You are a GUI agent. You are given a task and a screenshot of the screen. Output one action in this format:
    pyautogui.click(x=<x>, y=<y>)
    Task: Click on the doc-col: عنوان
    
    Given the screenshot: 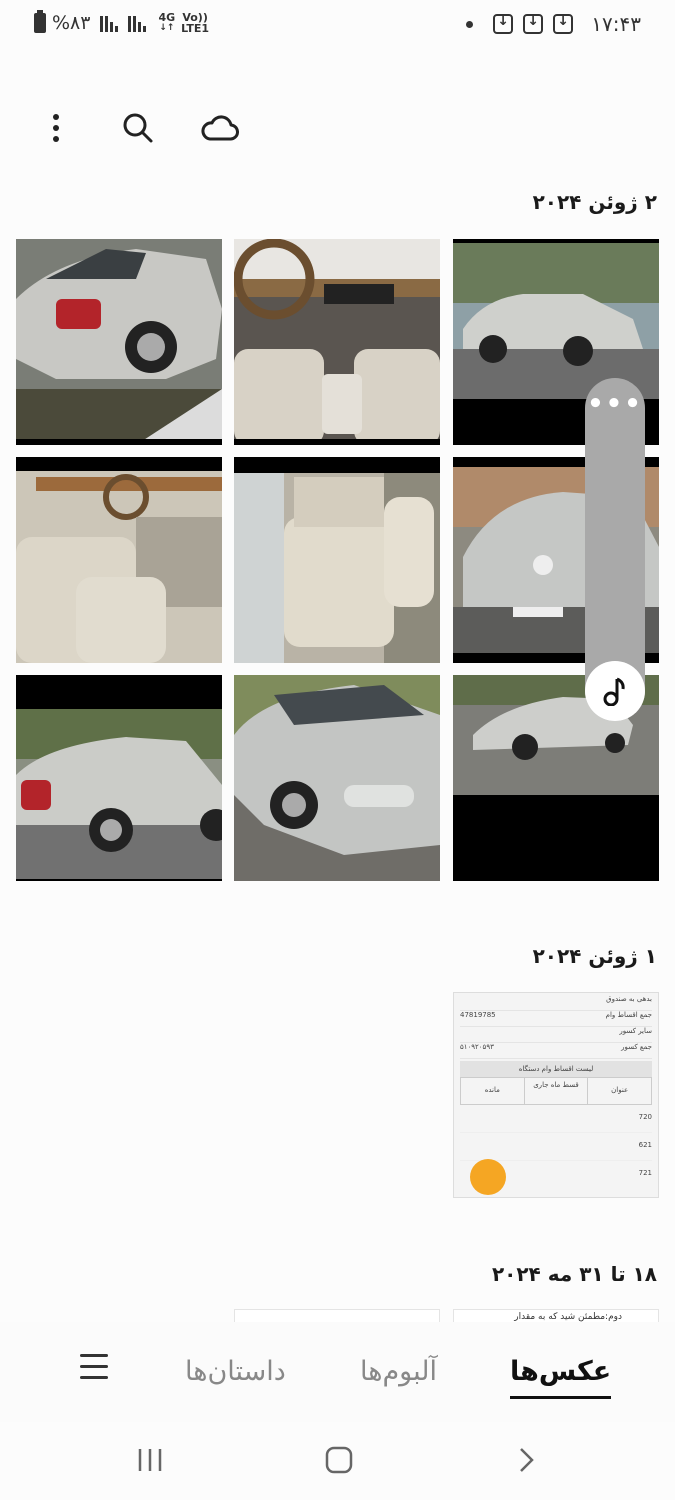 What is the action you would take?
    pyautogui.click(x=619, y=1091)
    